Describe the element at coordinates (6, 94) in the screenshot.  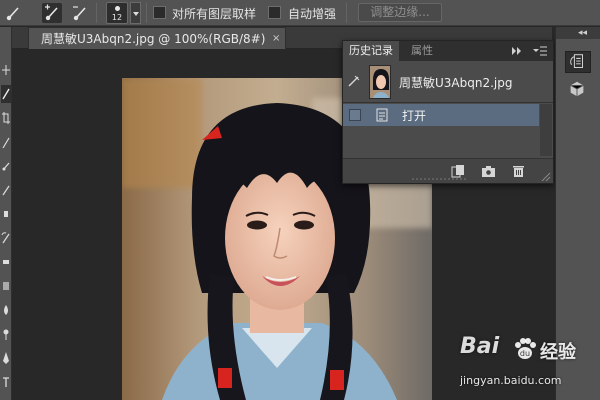
I see `quick-selection-tool-icon` at that location.